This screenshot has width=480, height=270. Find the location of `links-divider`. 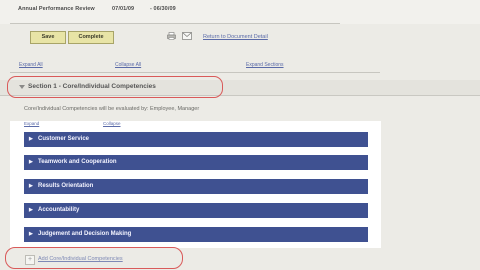

links-divider is located at coordinates (195, 72).